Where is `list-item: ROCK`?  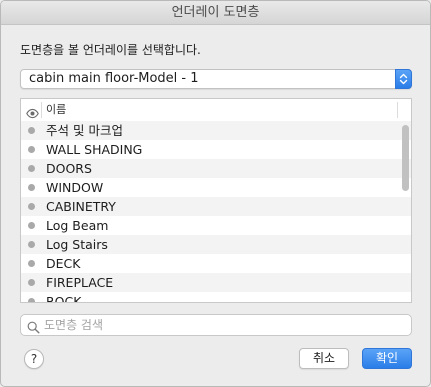
list-item: ROCK is located at coordinates (216, 297).